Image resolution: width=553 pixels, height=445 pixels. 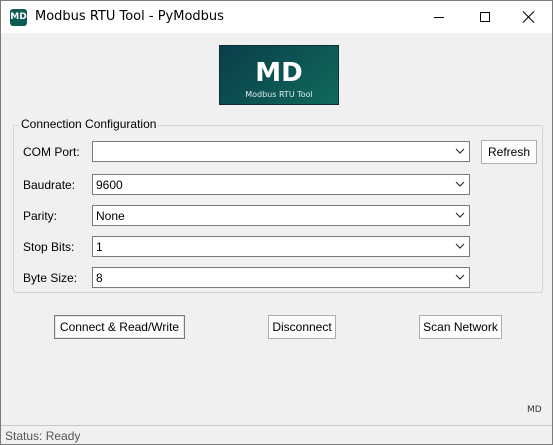 What do you see at coordinates (281, 151) in the screenshot?
I see `com-port-select` at bounding box center [281, 151].